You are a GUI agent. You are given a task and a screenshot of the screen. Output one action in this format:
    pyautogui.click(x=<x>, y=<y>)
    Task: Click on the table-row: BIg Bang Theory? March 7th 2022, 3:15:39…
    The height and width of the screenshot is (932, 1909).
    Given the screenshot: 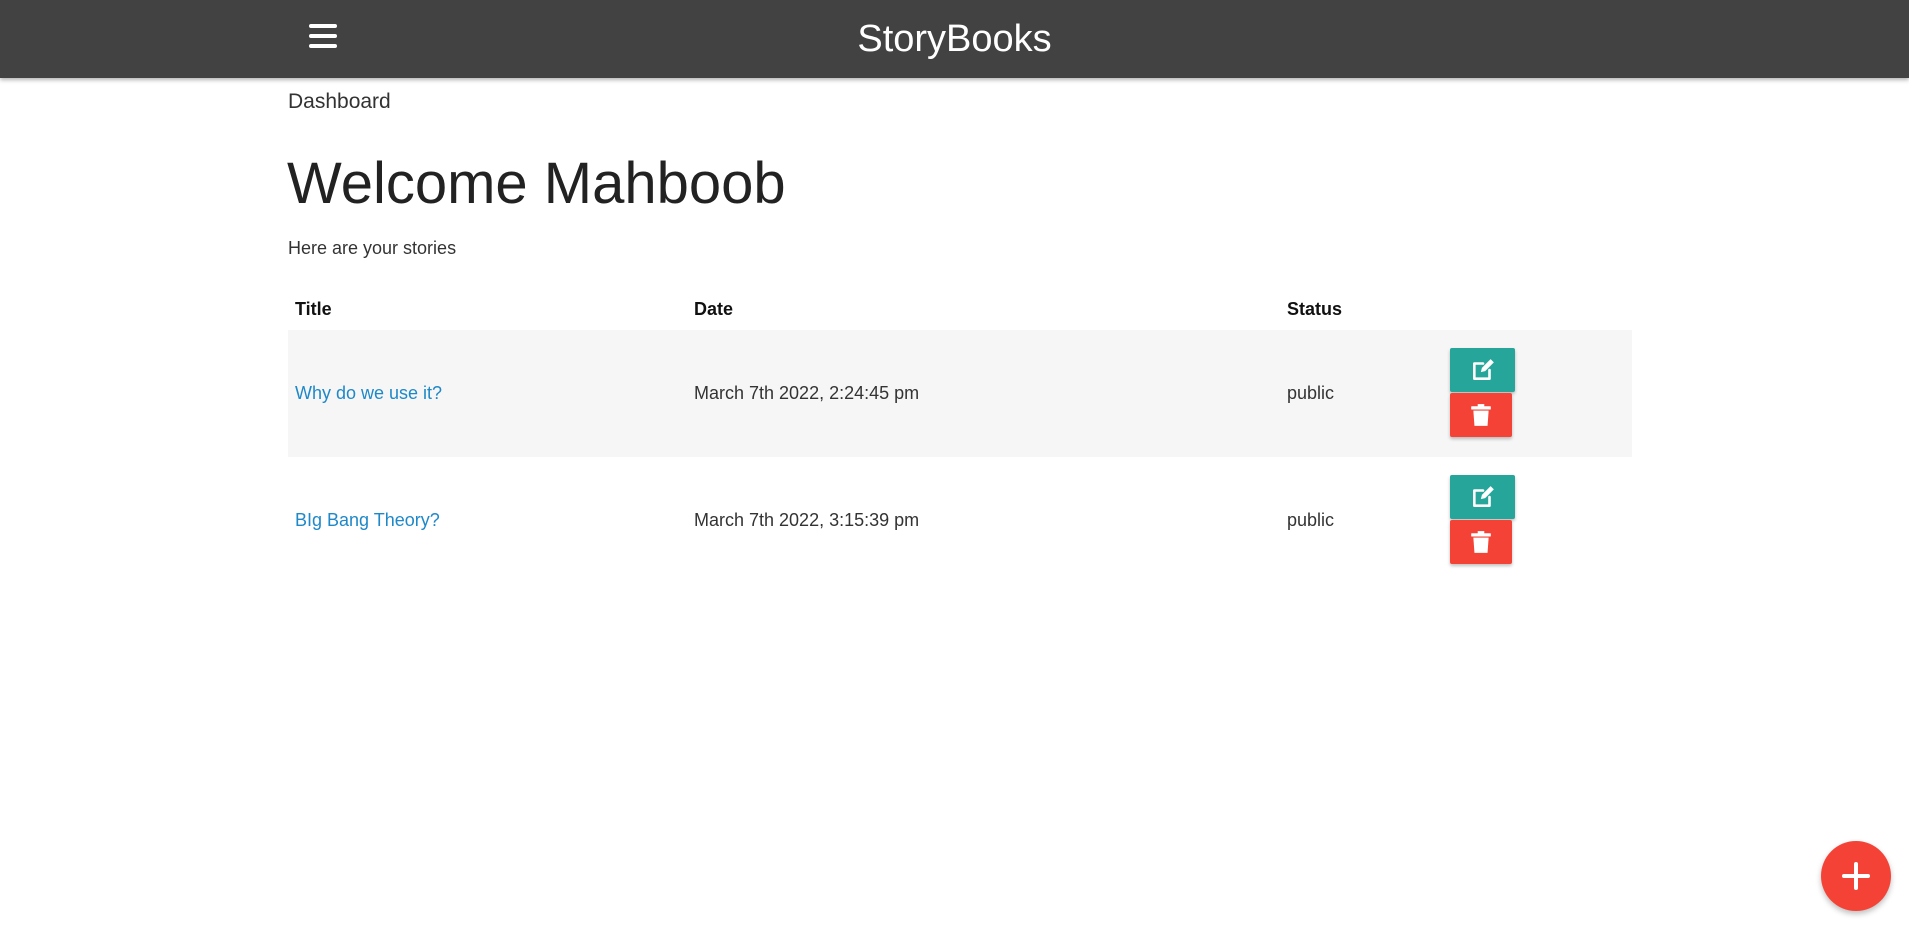 What is the action you would take?
    pyautogui.click(x=960, y=520)
    